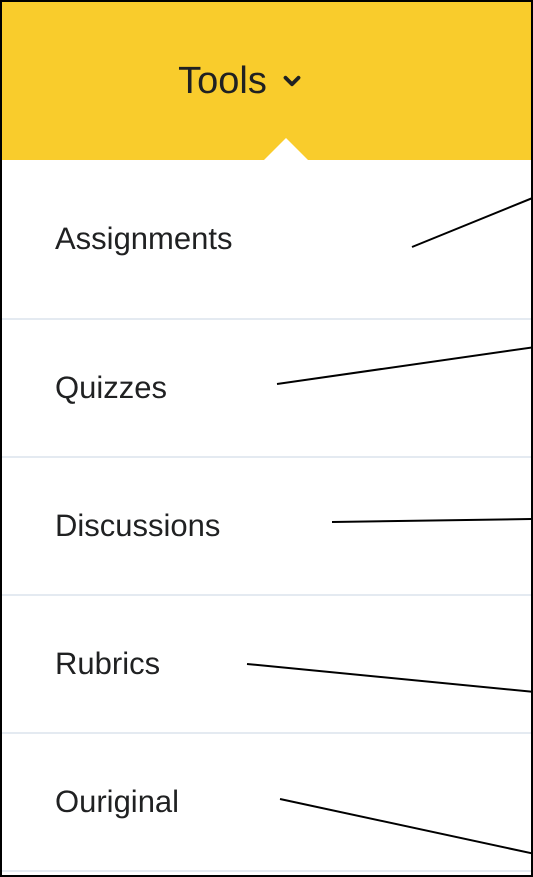 The height and width of the screenshot is (877, 533). What do you see at coordinates (111, 388) in the screenshot?
I see `menu-item: Quizzes` at bounding box center [111, 388].